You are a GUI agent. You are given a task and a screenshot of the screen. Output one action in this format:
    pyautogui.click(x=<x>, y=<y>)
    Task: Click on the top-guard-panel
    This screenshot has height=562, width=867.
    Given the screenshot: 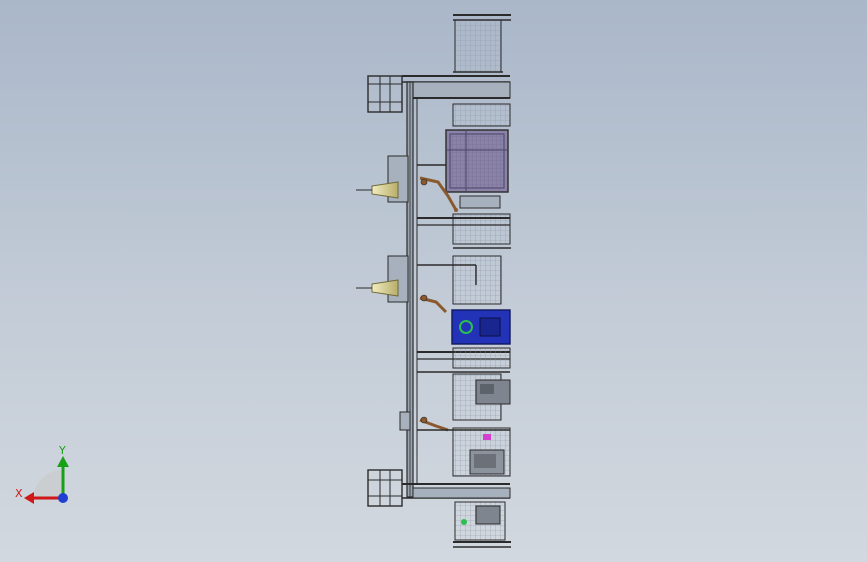 What is the action you would take?
    pyautogui.click(x=482, y=43)
    